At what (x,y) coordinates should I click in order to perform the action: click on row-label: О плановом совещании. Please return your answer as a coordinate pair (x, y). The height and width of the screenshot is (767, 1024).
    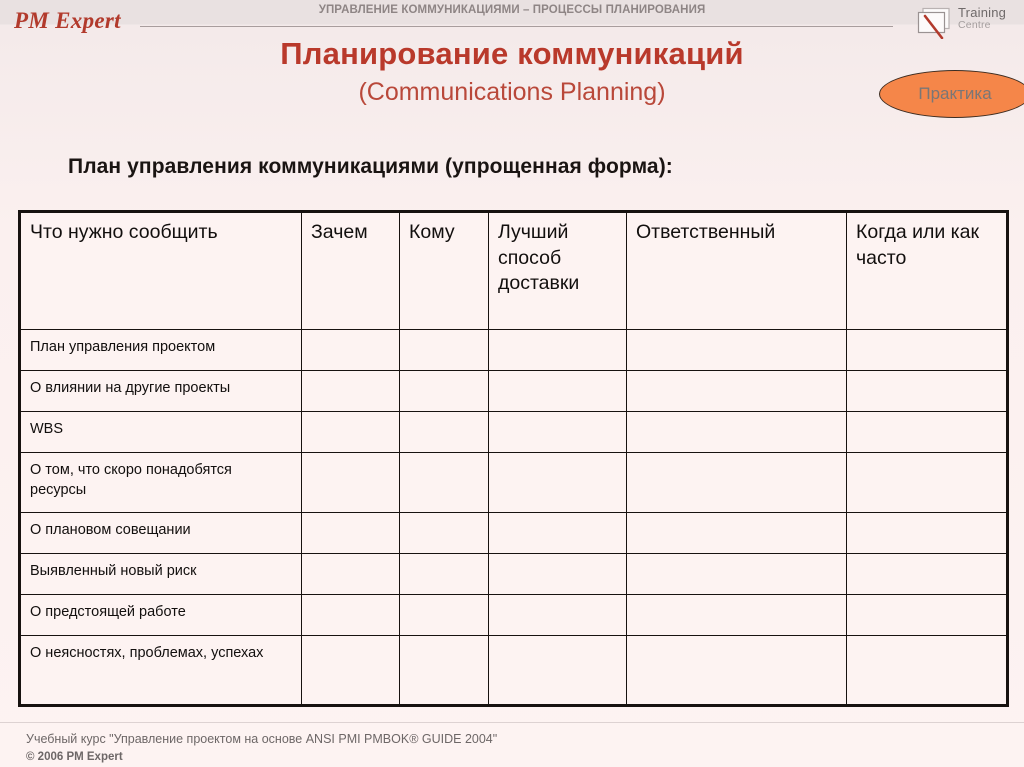
    Looking at the image, I should click on (160, 533).